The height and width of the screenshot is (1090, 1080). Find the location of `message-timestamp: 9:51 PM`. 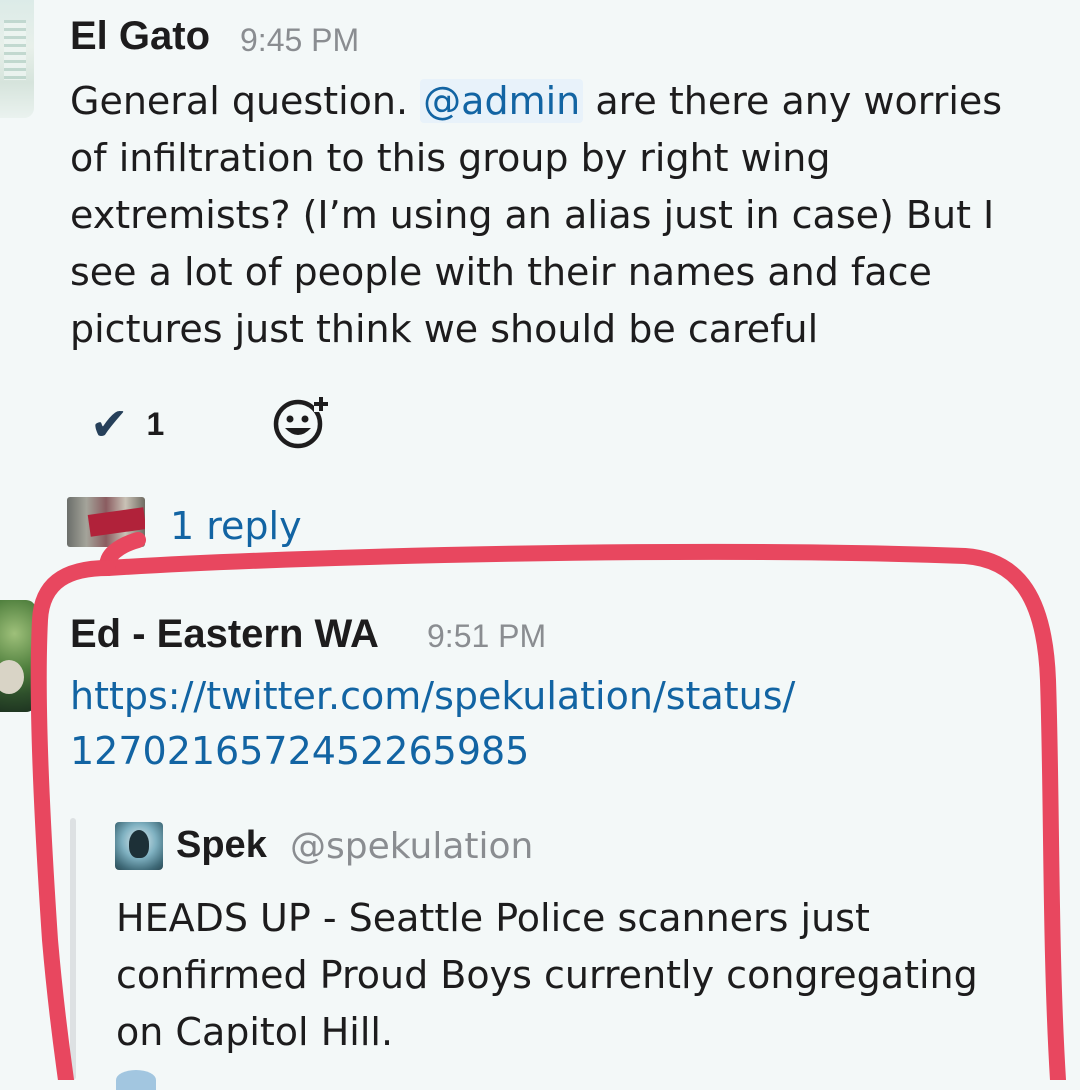

message-timestamp: 9:51 PM is located at coordinates (486, 636).